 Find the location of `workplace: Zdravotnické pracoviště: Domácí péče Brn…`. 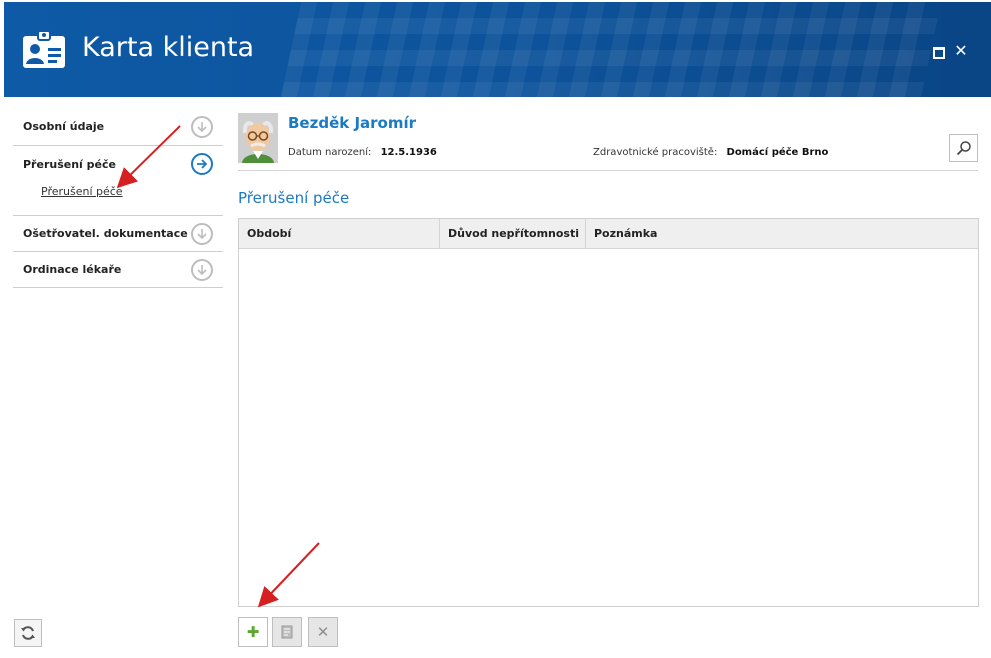

workplace: Zdravotnické pracoviště: Domácí péče Brn… is located at coordinates (710, 152).